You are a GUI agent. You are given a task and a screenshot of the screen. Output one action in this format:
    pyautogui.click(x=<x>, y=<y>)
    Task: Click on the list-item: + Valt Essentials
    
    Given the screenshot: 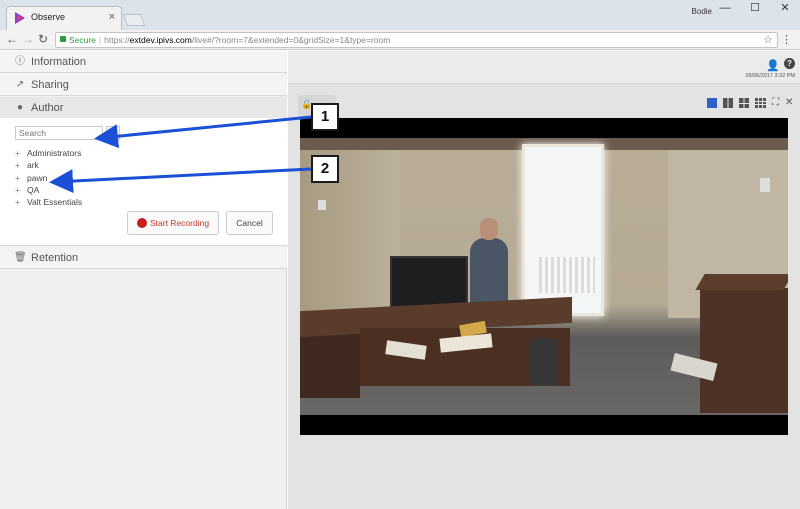 What is the action you would take?
    pyautogui.click(x=48, y=202)
    